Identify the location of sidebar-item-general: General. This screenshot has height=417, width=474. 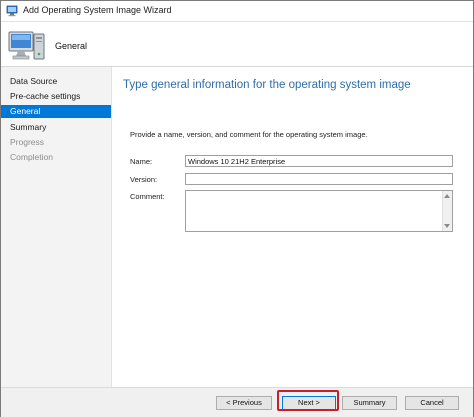
(56, 111).